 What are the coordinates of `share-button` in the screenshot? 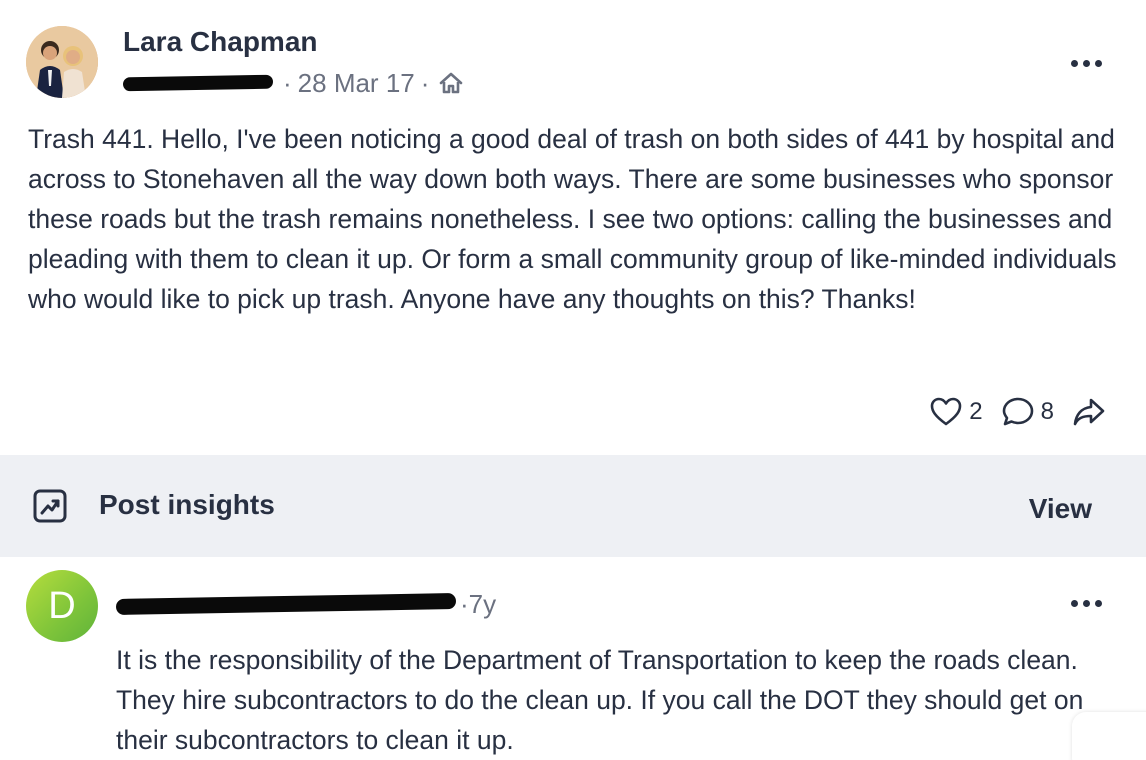 It's located at (1089, 412).